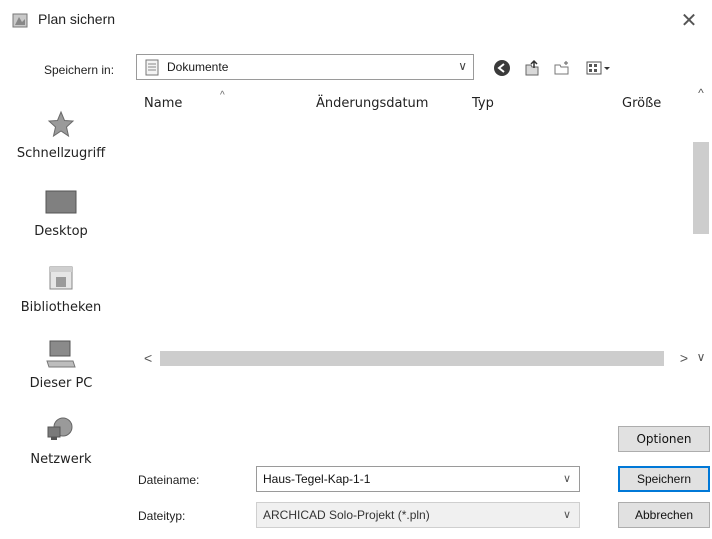 The height and width of the screenshot is (539, 712). I want to click on filetype-value: ARCHICAD Solo-Projekt (*.pln), so click(346, 515).